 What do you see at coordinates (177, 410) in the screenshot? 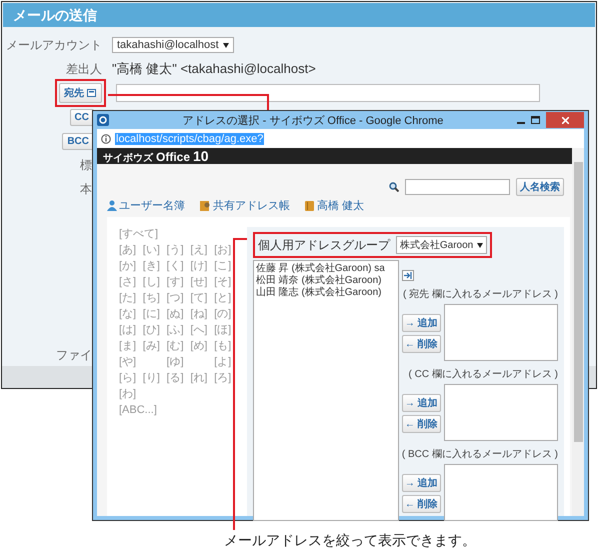
I see `kana-link: [ABC...]` at bounding box center [177, 410].